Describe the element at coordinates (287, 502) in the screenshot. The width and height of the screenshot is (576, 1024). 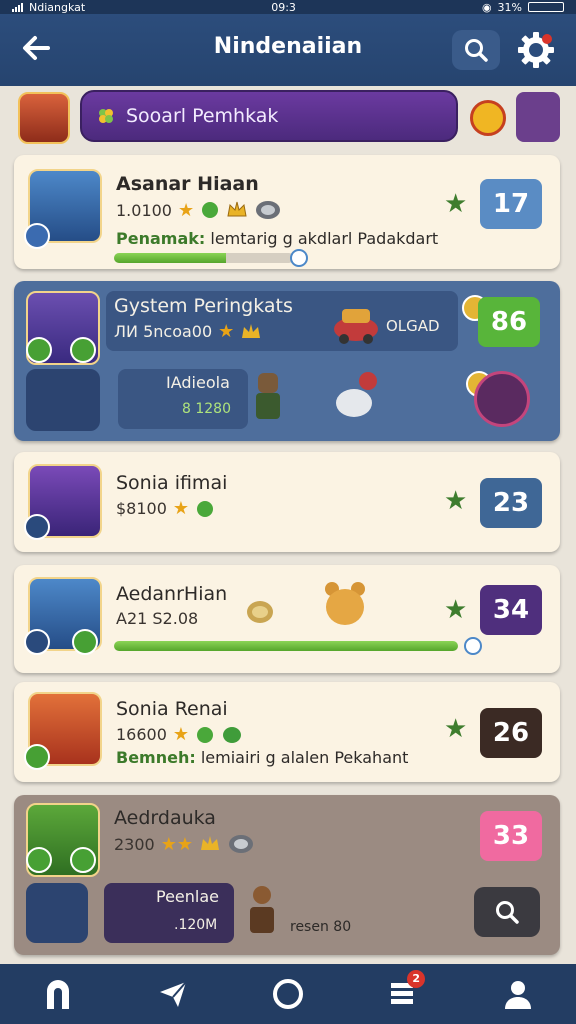
I see `leaderboard-card: Sonia ifimai $8100 ★ ★ 23` at that location.